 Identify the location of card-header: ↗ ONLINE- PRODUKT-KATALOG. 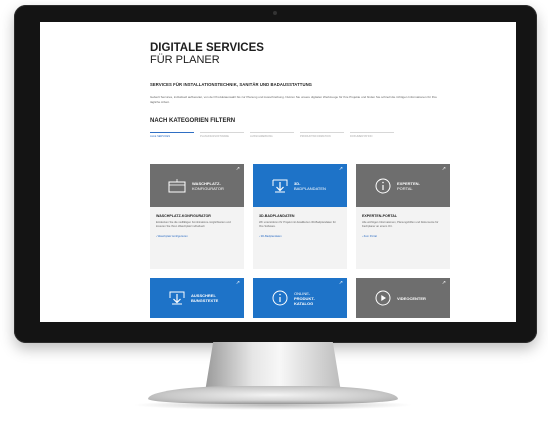
(300, 298).